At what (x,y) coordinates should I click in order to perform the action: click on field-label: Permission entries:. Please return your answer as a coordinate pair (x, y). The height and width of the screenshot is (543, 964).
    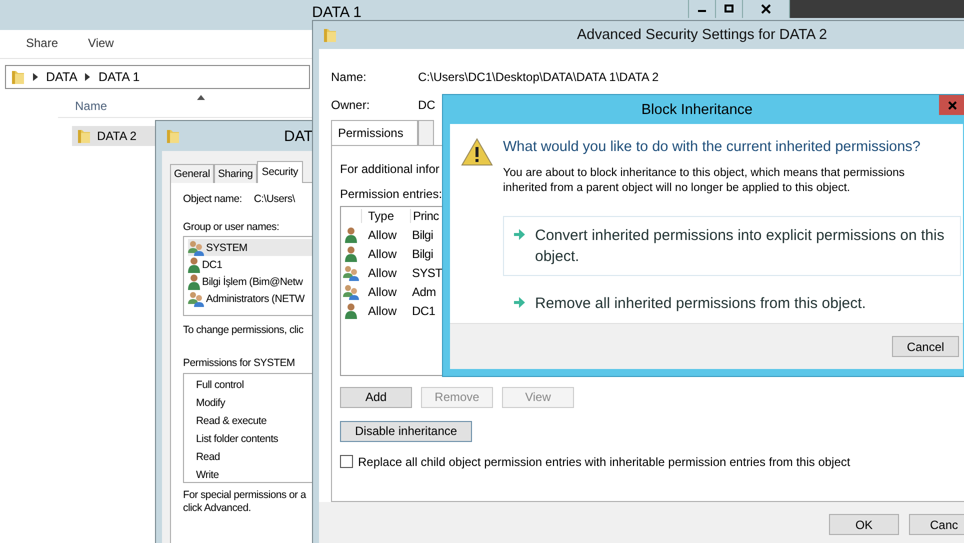
    Looking at the image, I should click on (391, 193).